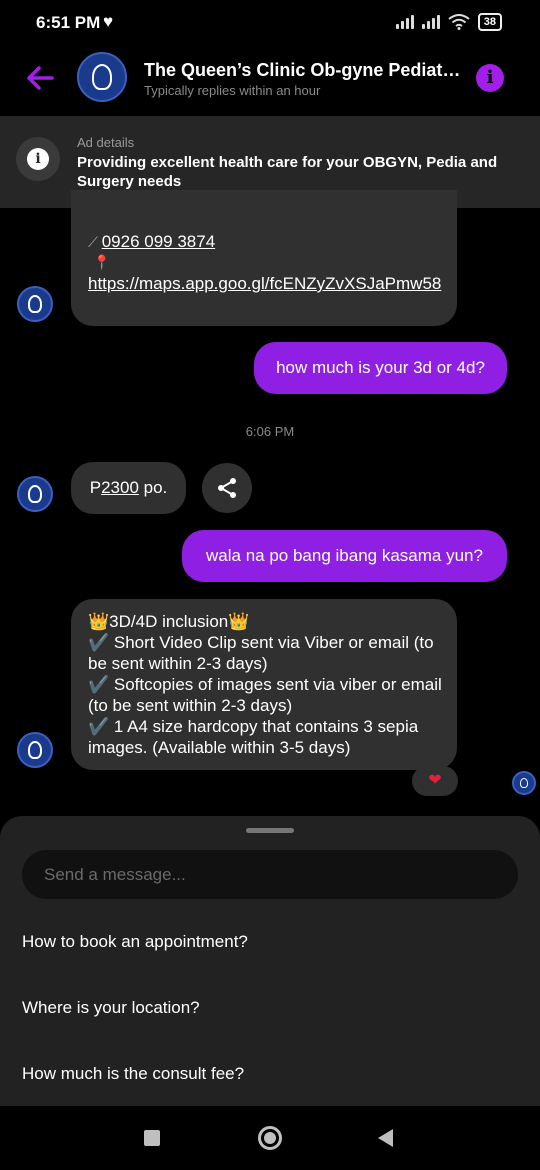 This screenshot has height=1170, width=540. Describe the element at coordinates (489, 22) in the screenshot. I see `battery-icon: 38` at that location.